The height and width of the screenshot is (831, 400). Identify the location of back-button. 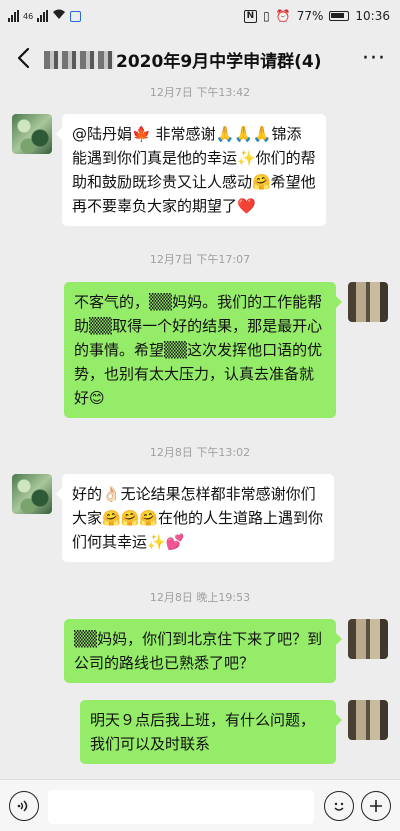
(24, 58).